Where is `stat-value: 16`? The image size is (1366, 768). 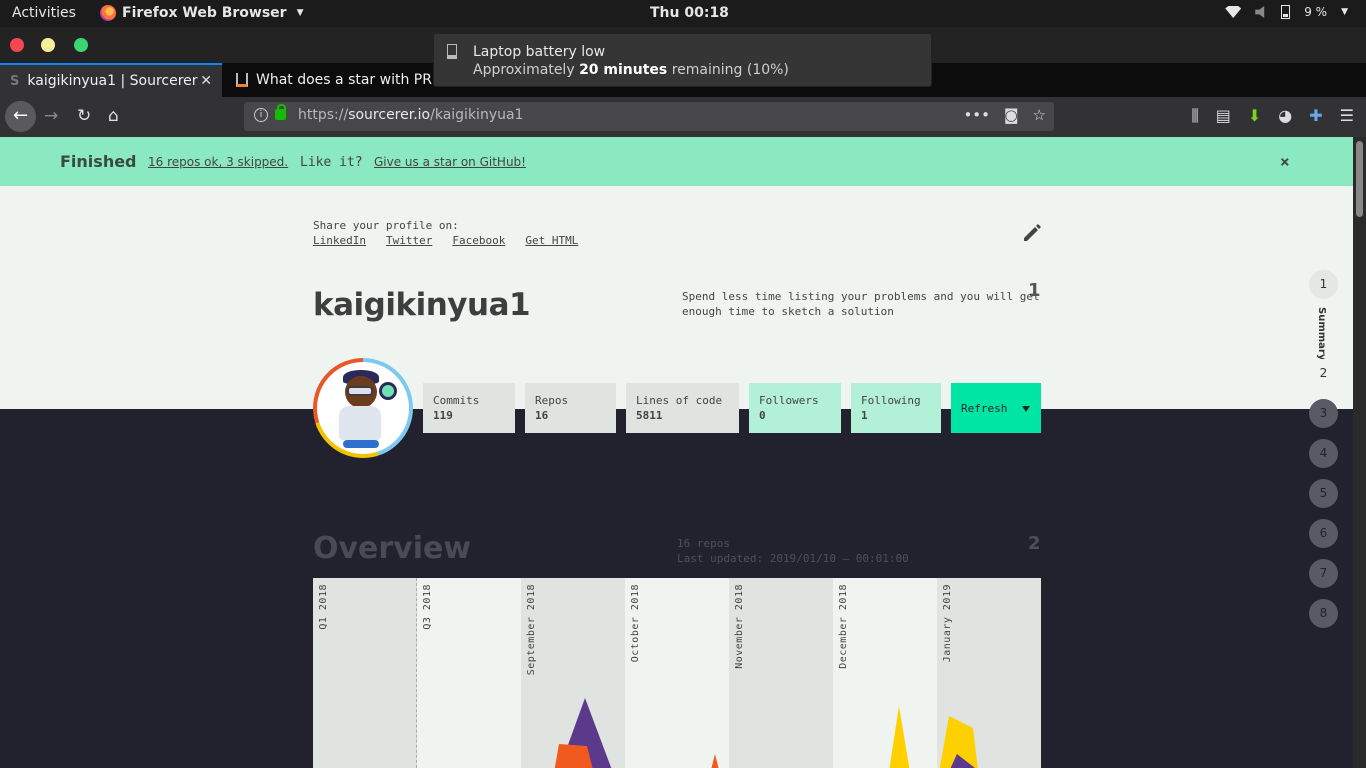
stat-value: 16 is located at coordinates (542, 415).